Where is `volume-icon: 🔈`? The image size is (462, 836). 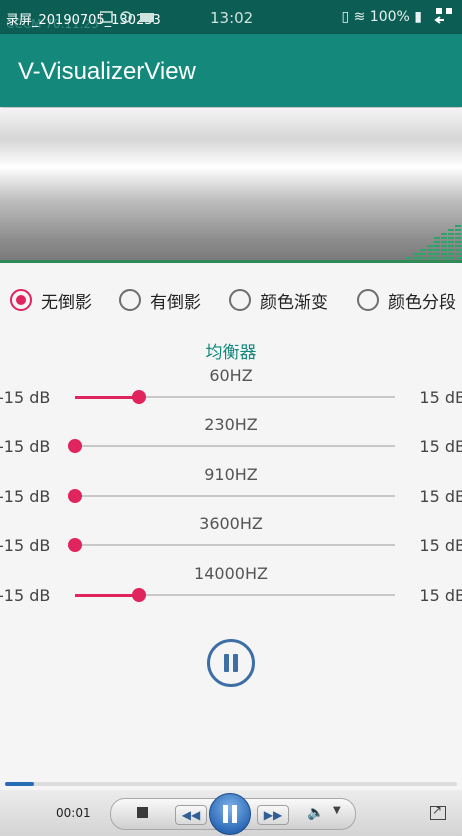 volume-icon: 🔈 is located at coordinates (315, 813).